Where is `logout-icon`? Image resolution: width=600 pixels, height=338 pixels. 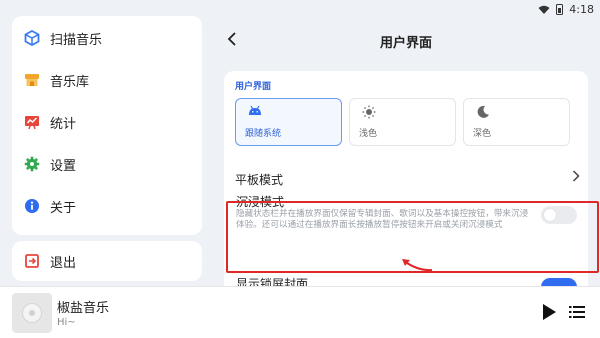
logout-icon is located at coordinates (32, 261).